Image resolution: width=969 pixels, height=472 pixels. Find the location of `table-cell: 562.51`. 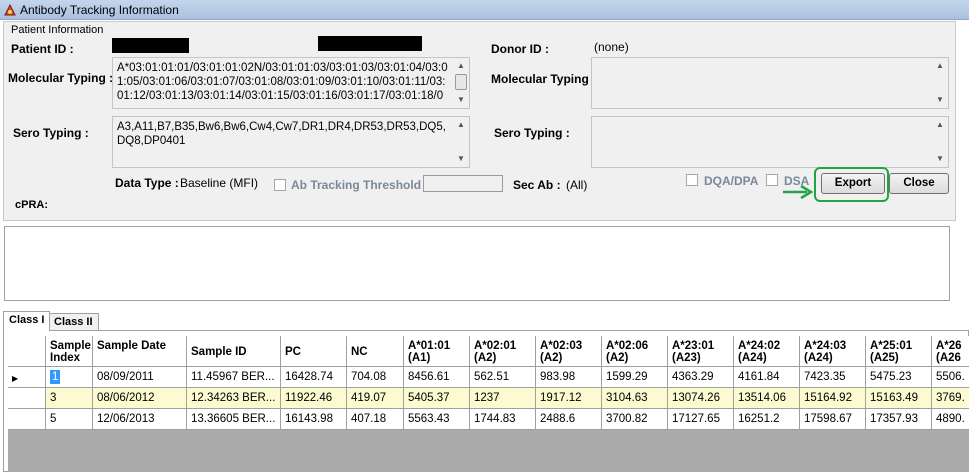

table-cell: 562.51 is located at coordinates (503, 377).